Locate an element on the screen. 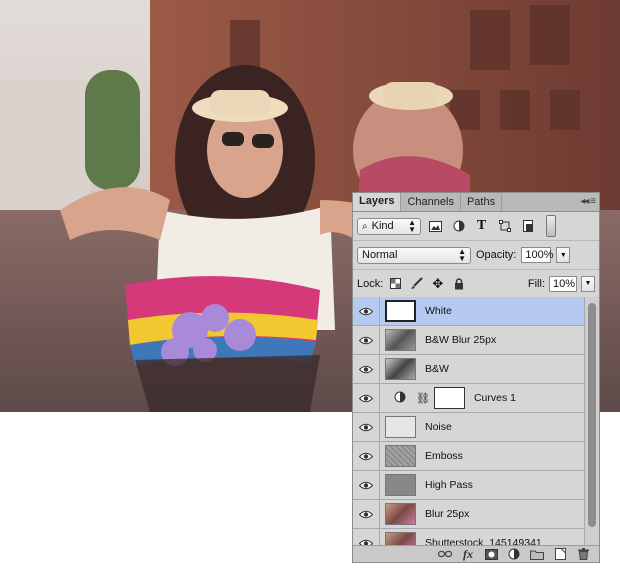  layer-row: Blur 25px is located at coordinates (469, 514).